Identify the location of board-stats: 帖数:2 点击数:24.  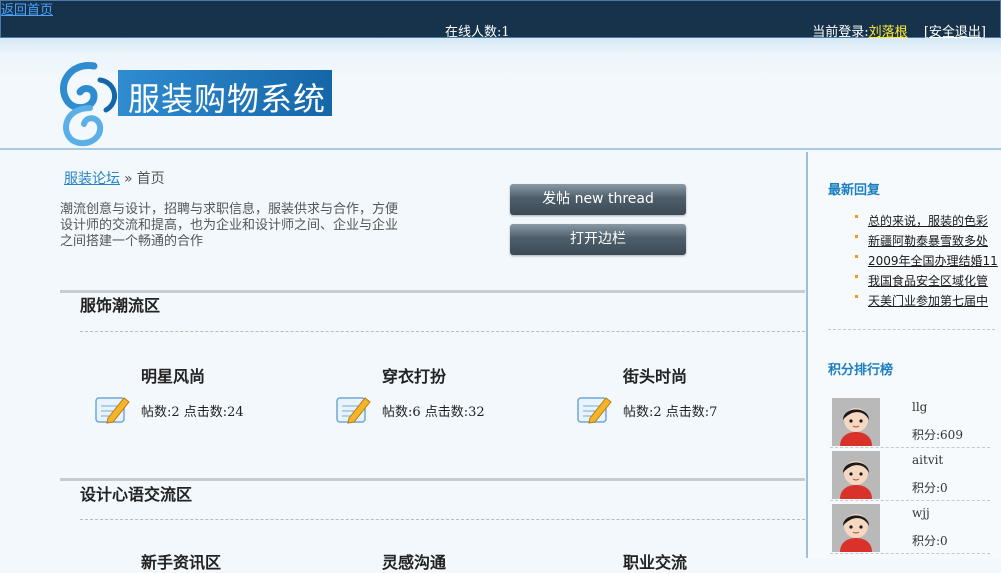
(192, 412).